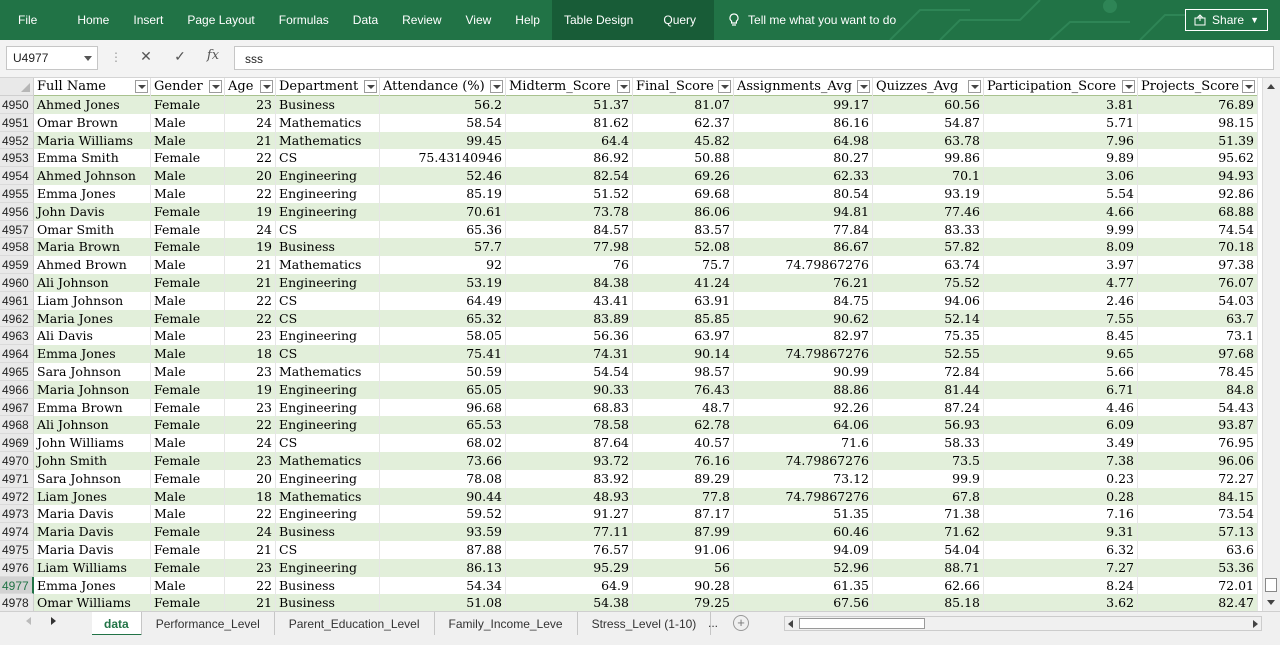 This screenshot has width=1280, height=645. What do you see at coordinates (928, 87) in the screenshot?
I see `column-header: Quizzes_Avg` at bounding box center [928, 87].